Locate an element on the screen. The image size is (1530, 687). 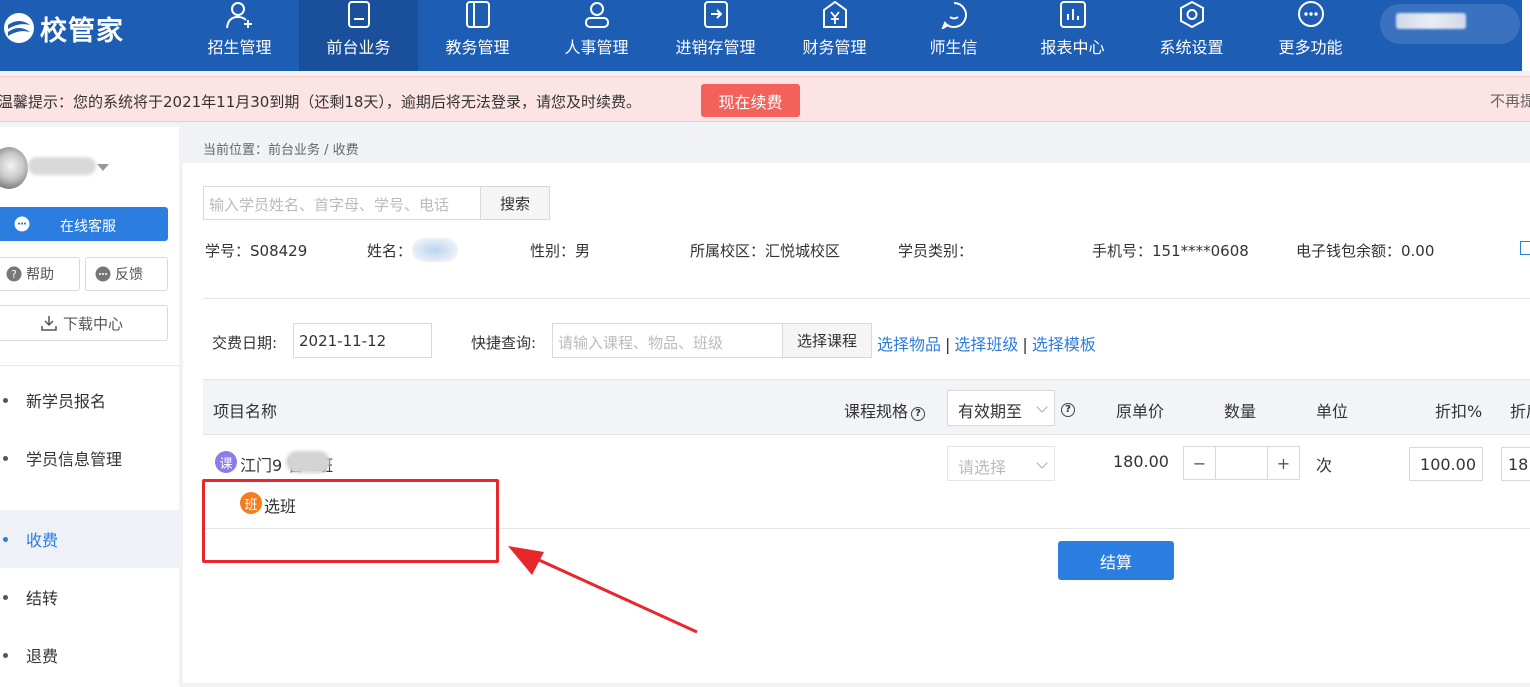
student-search-input: 输入学员姓名、首字母、学号、电话 is located at coordinates (342, 203).